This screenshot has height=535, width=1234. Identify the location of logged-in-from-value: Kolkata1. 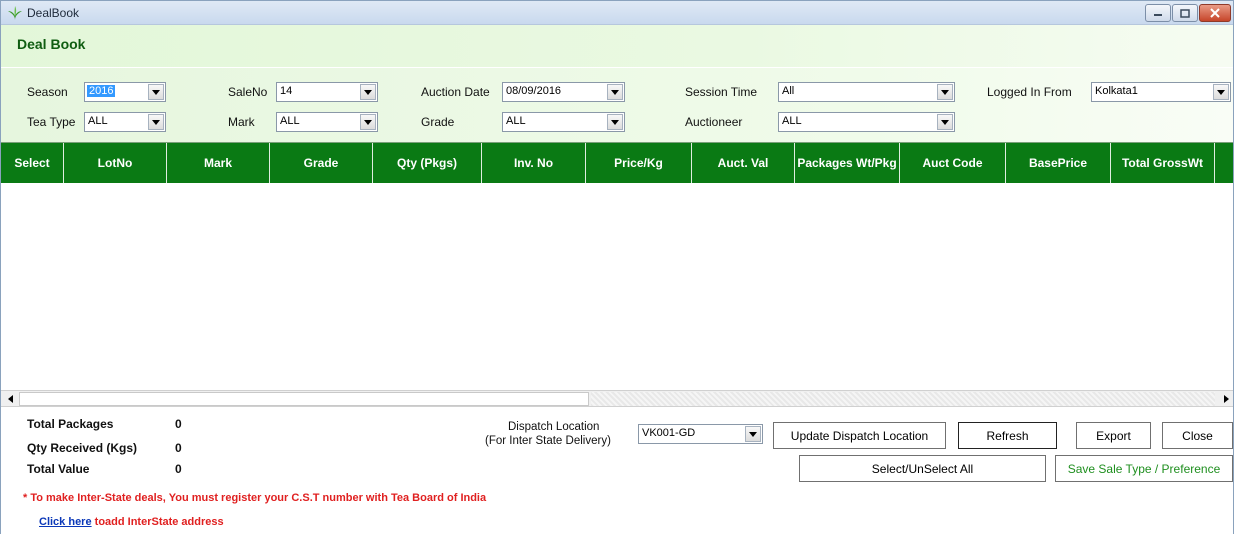
(1116, 91).